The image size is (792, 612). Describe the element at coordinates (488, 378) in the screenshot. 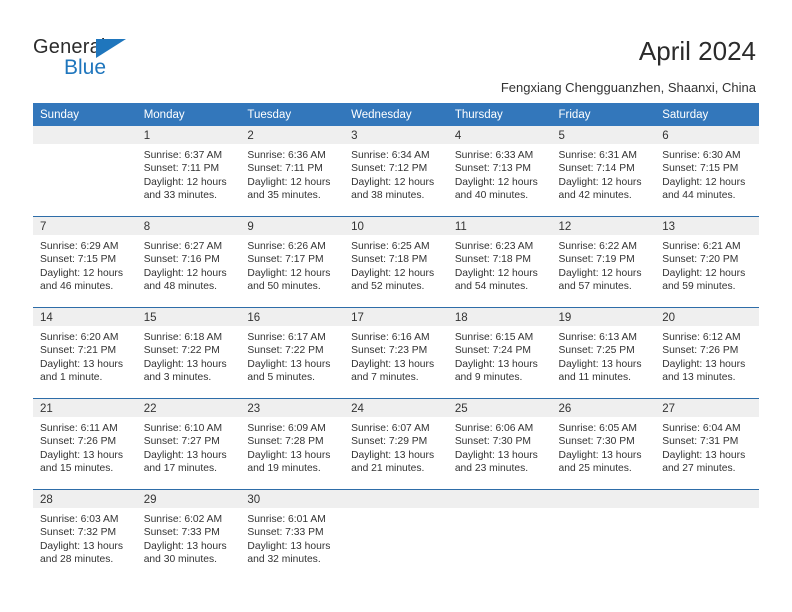

I see `daylight-text-line2: and 9 minutes.` at that location.